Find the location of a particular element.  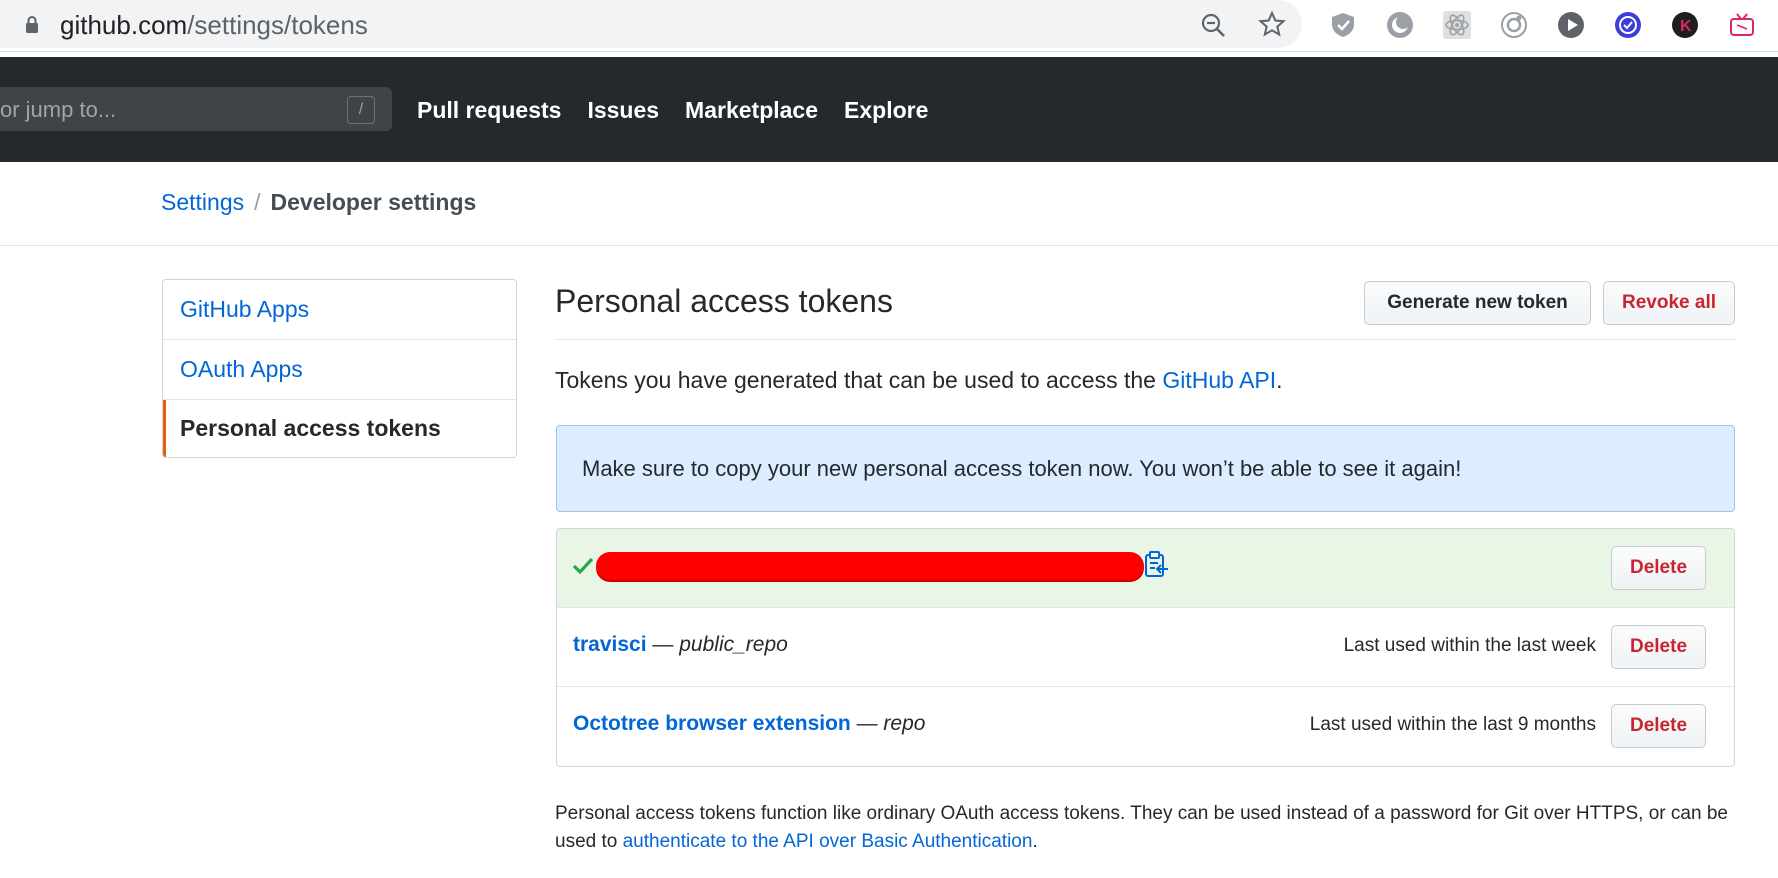

new-token-row: Delete is located at coordinates (1145, 568).